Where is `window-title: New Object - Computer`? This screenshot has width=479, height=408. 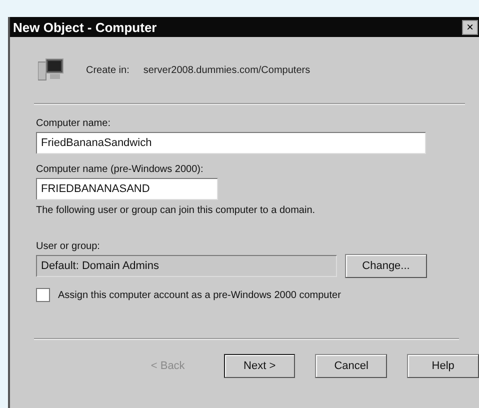 window-title: New Object - Computer is located at coordinates (85, 27).